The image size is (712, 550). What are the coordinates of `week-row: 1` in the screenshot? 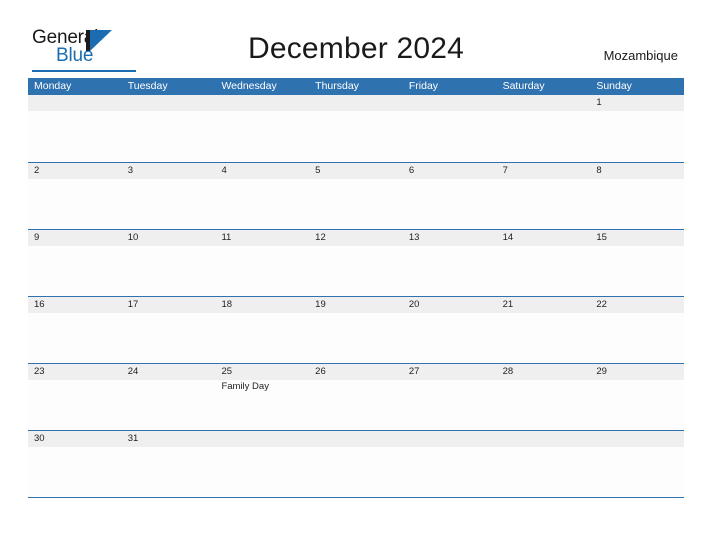 It's located at (356, 128).